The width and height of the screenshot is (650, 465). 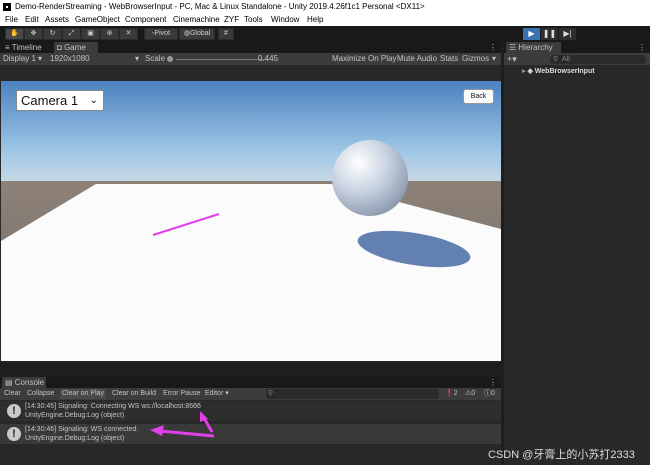 I want to click on watermark: CSDN @牙膏上的小苏打2333, so click(x=561, y=455).